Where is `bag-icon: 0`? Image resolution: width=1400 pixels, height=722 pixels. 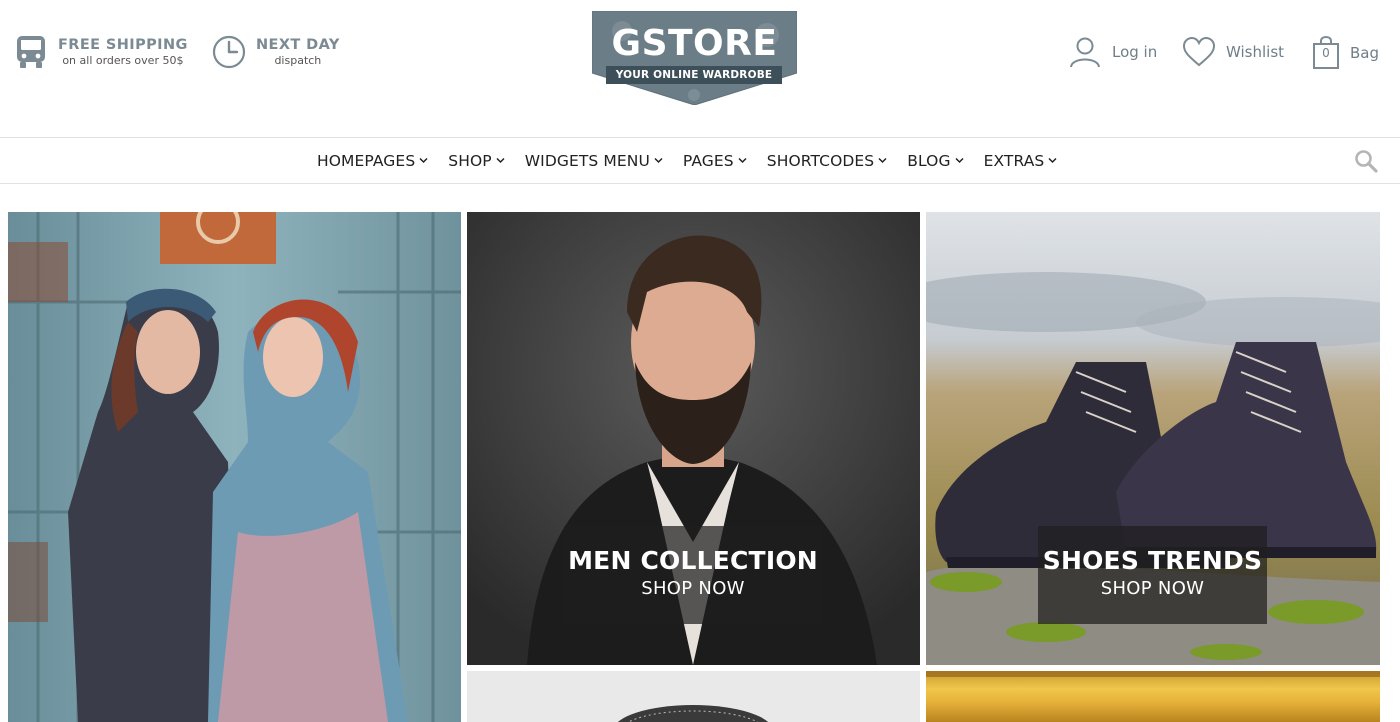
bag-icon: 0 is located at coordinates (1326, 53).